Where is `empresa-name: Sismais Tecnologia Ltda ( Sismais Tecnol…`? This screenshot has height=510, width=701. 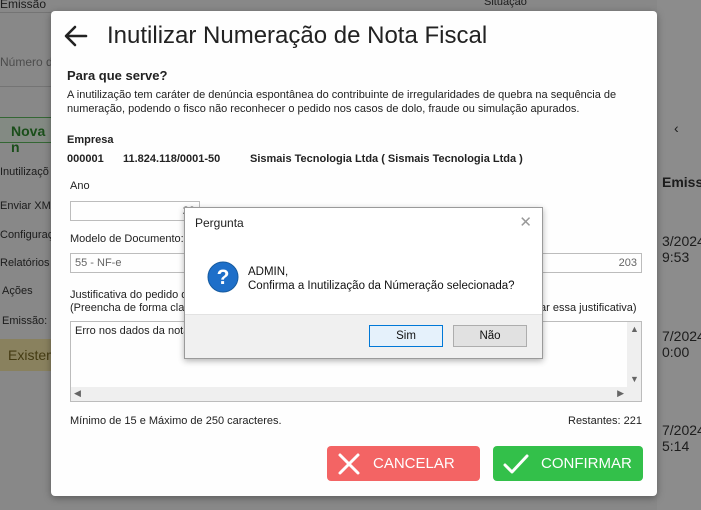
empresa-name: Sismais Tecnologia Ltda ( Sismais Tecnol… is located at coordinates (386, 159).